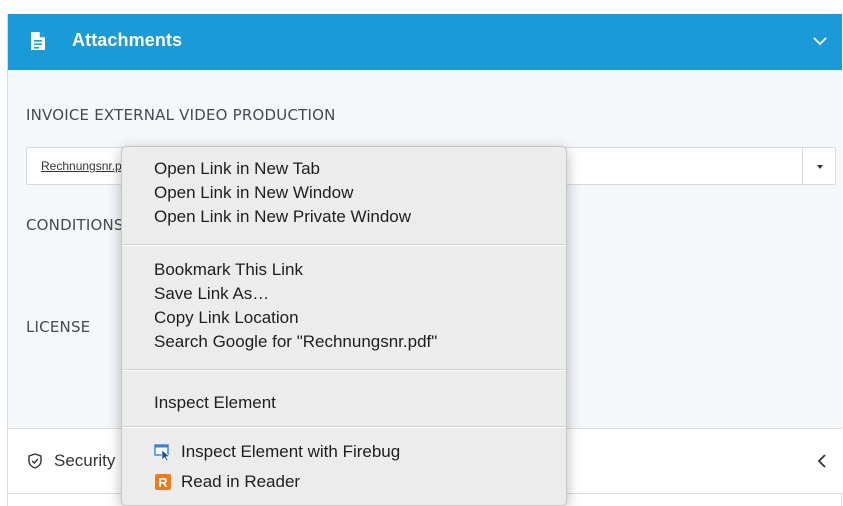  I want to click on invoice-file-link: Rechnungsnr.pdf, so click(86, 166).